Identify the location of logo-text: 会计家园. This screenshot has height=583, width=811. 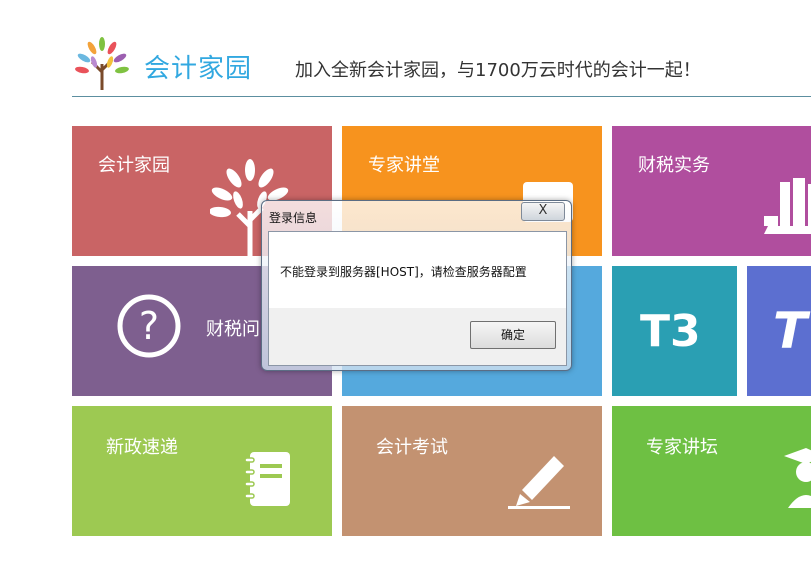
(198, 69).